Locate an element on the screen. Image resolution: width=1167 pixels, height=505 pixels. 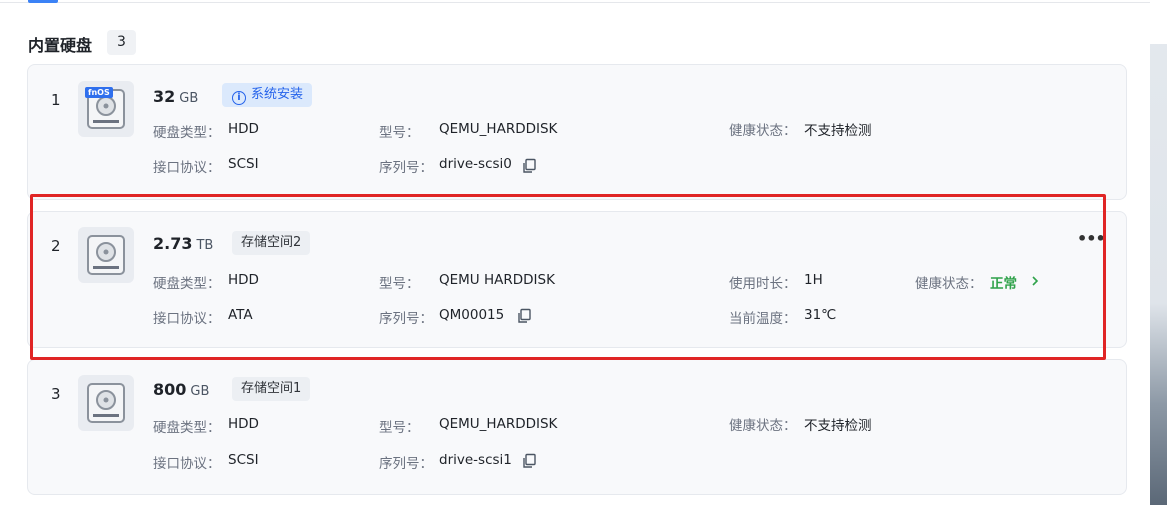
section-title: 内置硬盘 is located at coordinates (60, 45).